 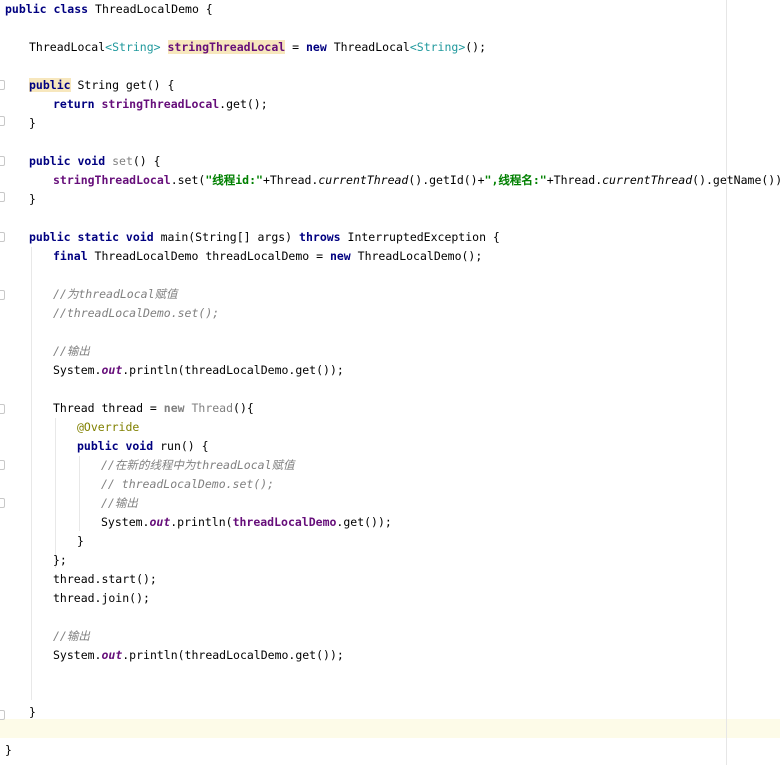 I want to click on code-token: Thread thread =, so click(x=108, y=408).